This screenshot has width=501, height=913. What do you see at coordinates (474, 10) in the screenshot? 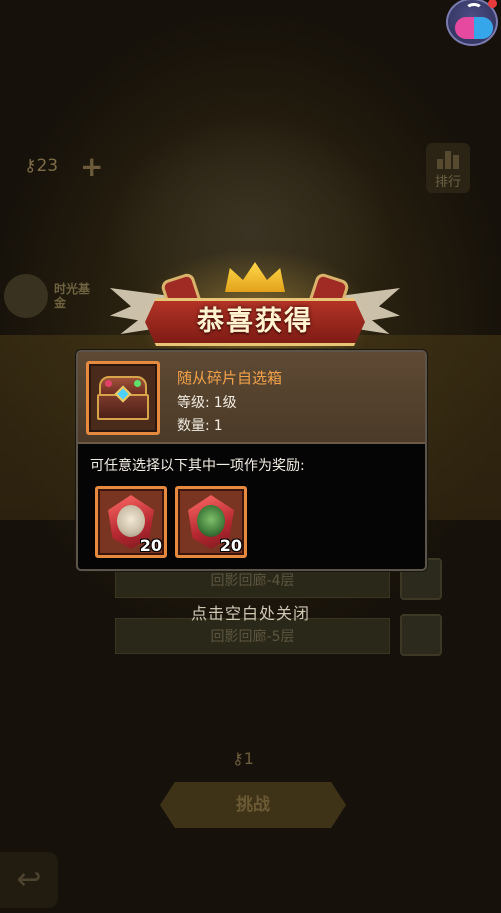
I see `wifi-icon` at bounding box center [474, 10].